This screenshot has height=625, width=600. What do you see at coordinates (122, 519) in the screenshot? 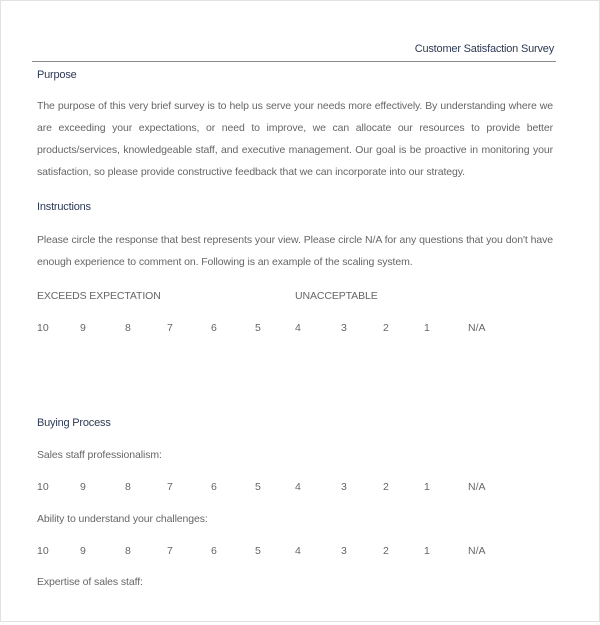
I see `question-label: Ability to understand your challenges:` at bounding box center [122, 519].